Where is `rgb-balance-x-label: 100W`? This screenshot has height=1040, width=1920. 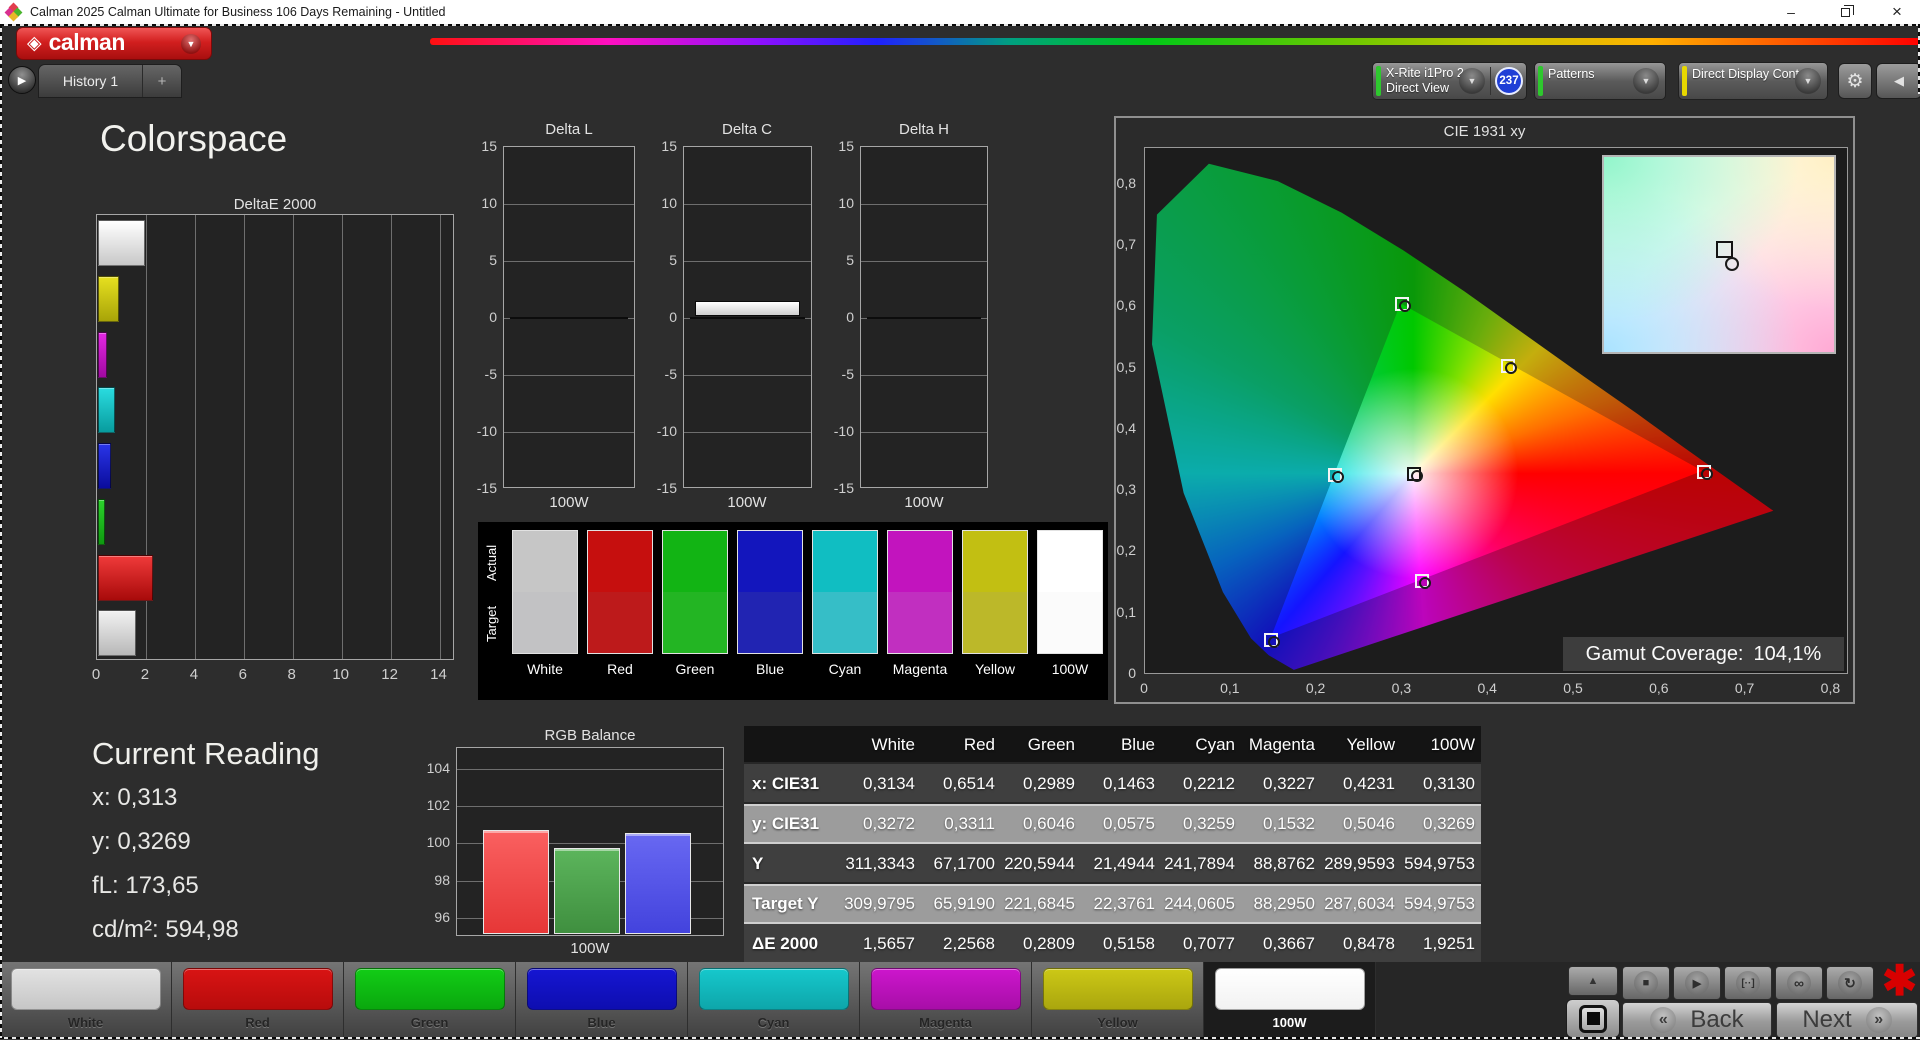 rgb-balance-x-label: 100W is located at coordinates (590, 948).